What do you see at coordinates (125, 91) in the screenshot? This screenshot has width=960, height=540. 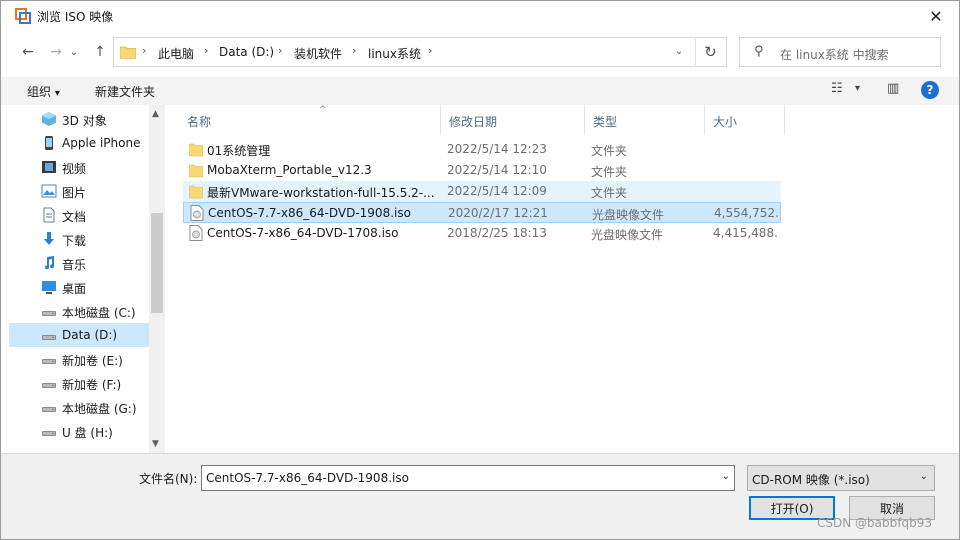 I see `new-folder-button: 新建文件夹` at bounding box center [125, 91].